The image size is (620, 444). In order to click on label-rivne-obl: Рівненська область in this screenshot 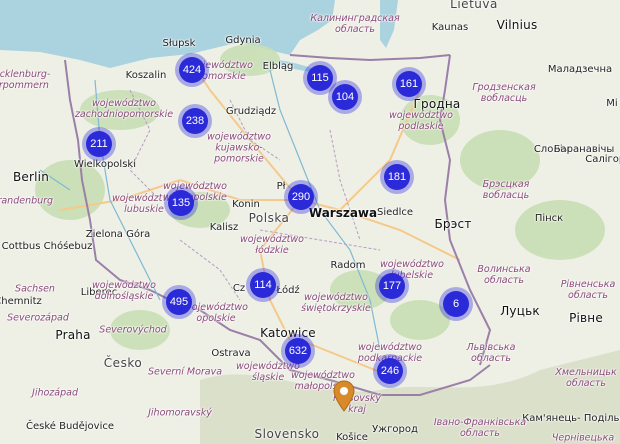, I will do `click(588, 290)`.